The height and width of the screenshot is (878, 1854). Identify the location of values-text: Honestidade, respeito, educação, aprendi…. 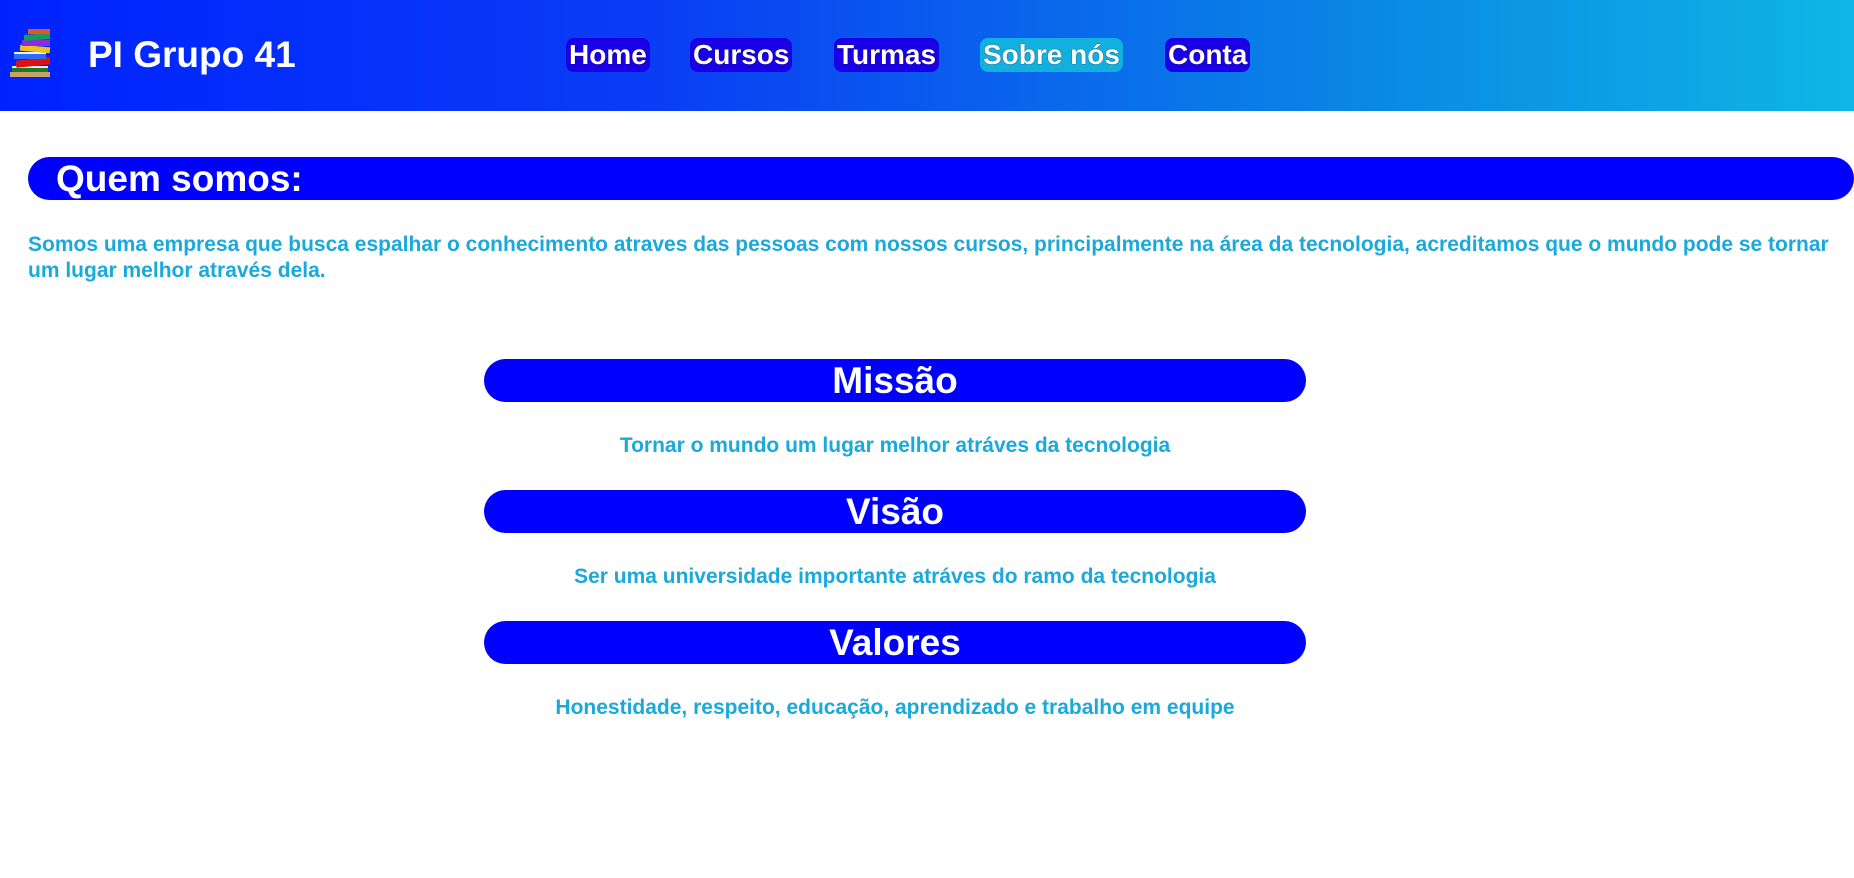
(895, 707).